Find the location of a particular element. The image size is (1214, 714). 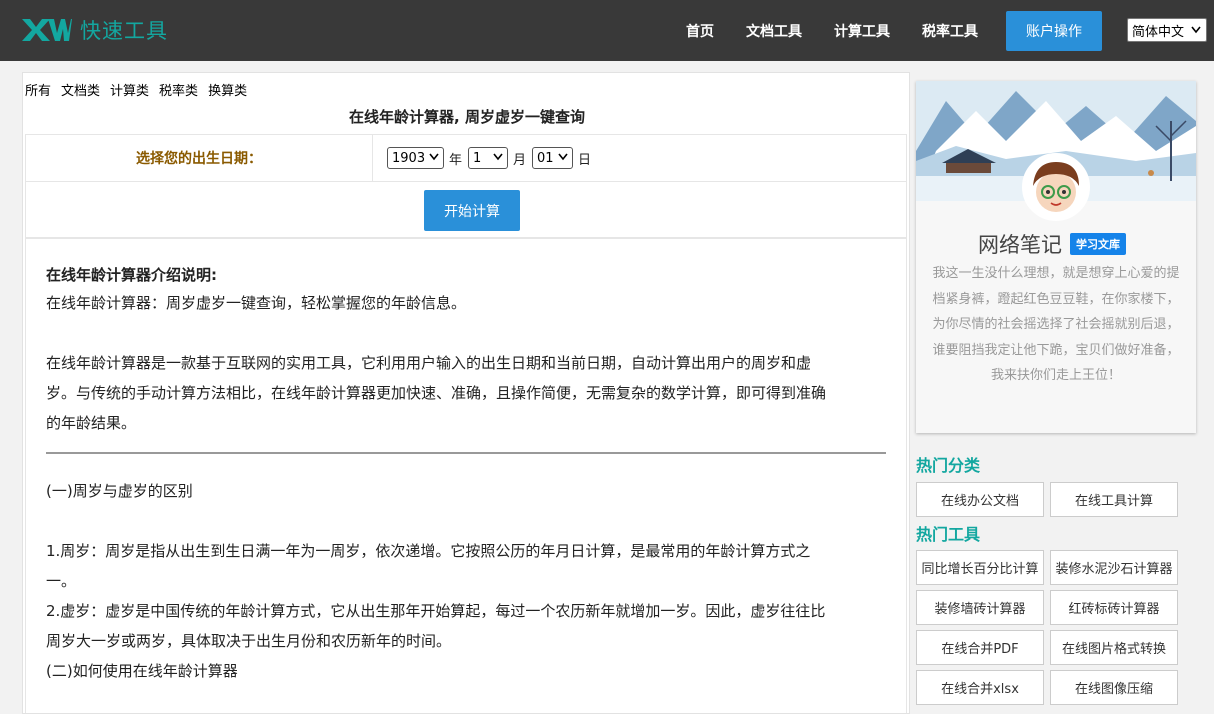

hot-tool-cement-sand: 装修水泥沙石计算器 is located at coordinates (1114, 567).